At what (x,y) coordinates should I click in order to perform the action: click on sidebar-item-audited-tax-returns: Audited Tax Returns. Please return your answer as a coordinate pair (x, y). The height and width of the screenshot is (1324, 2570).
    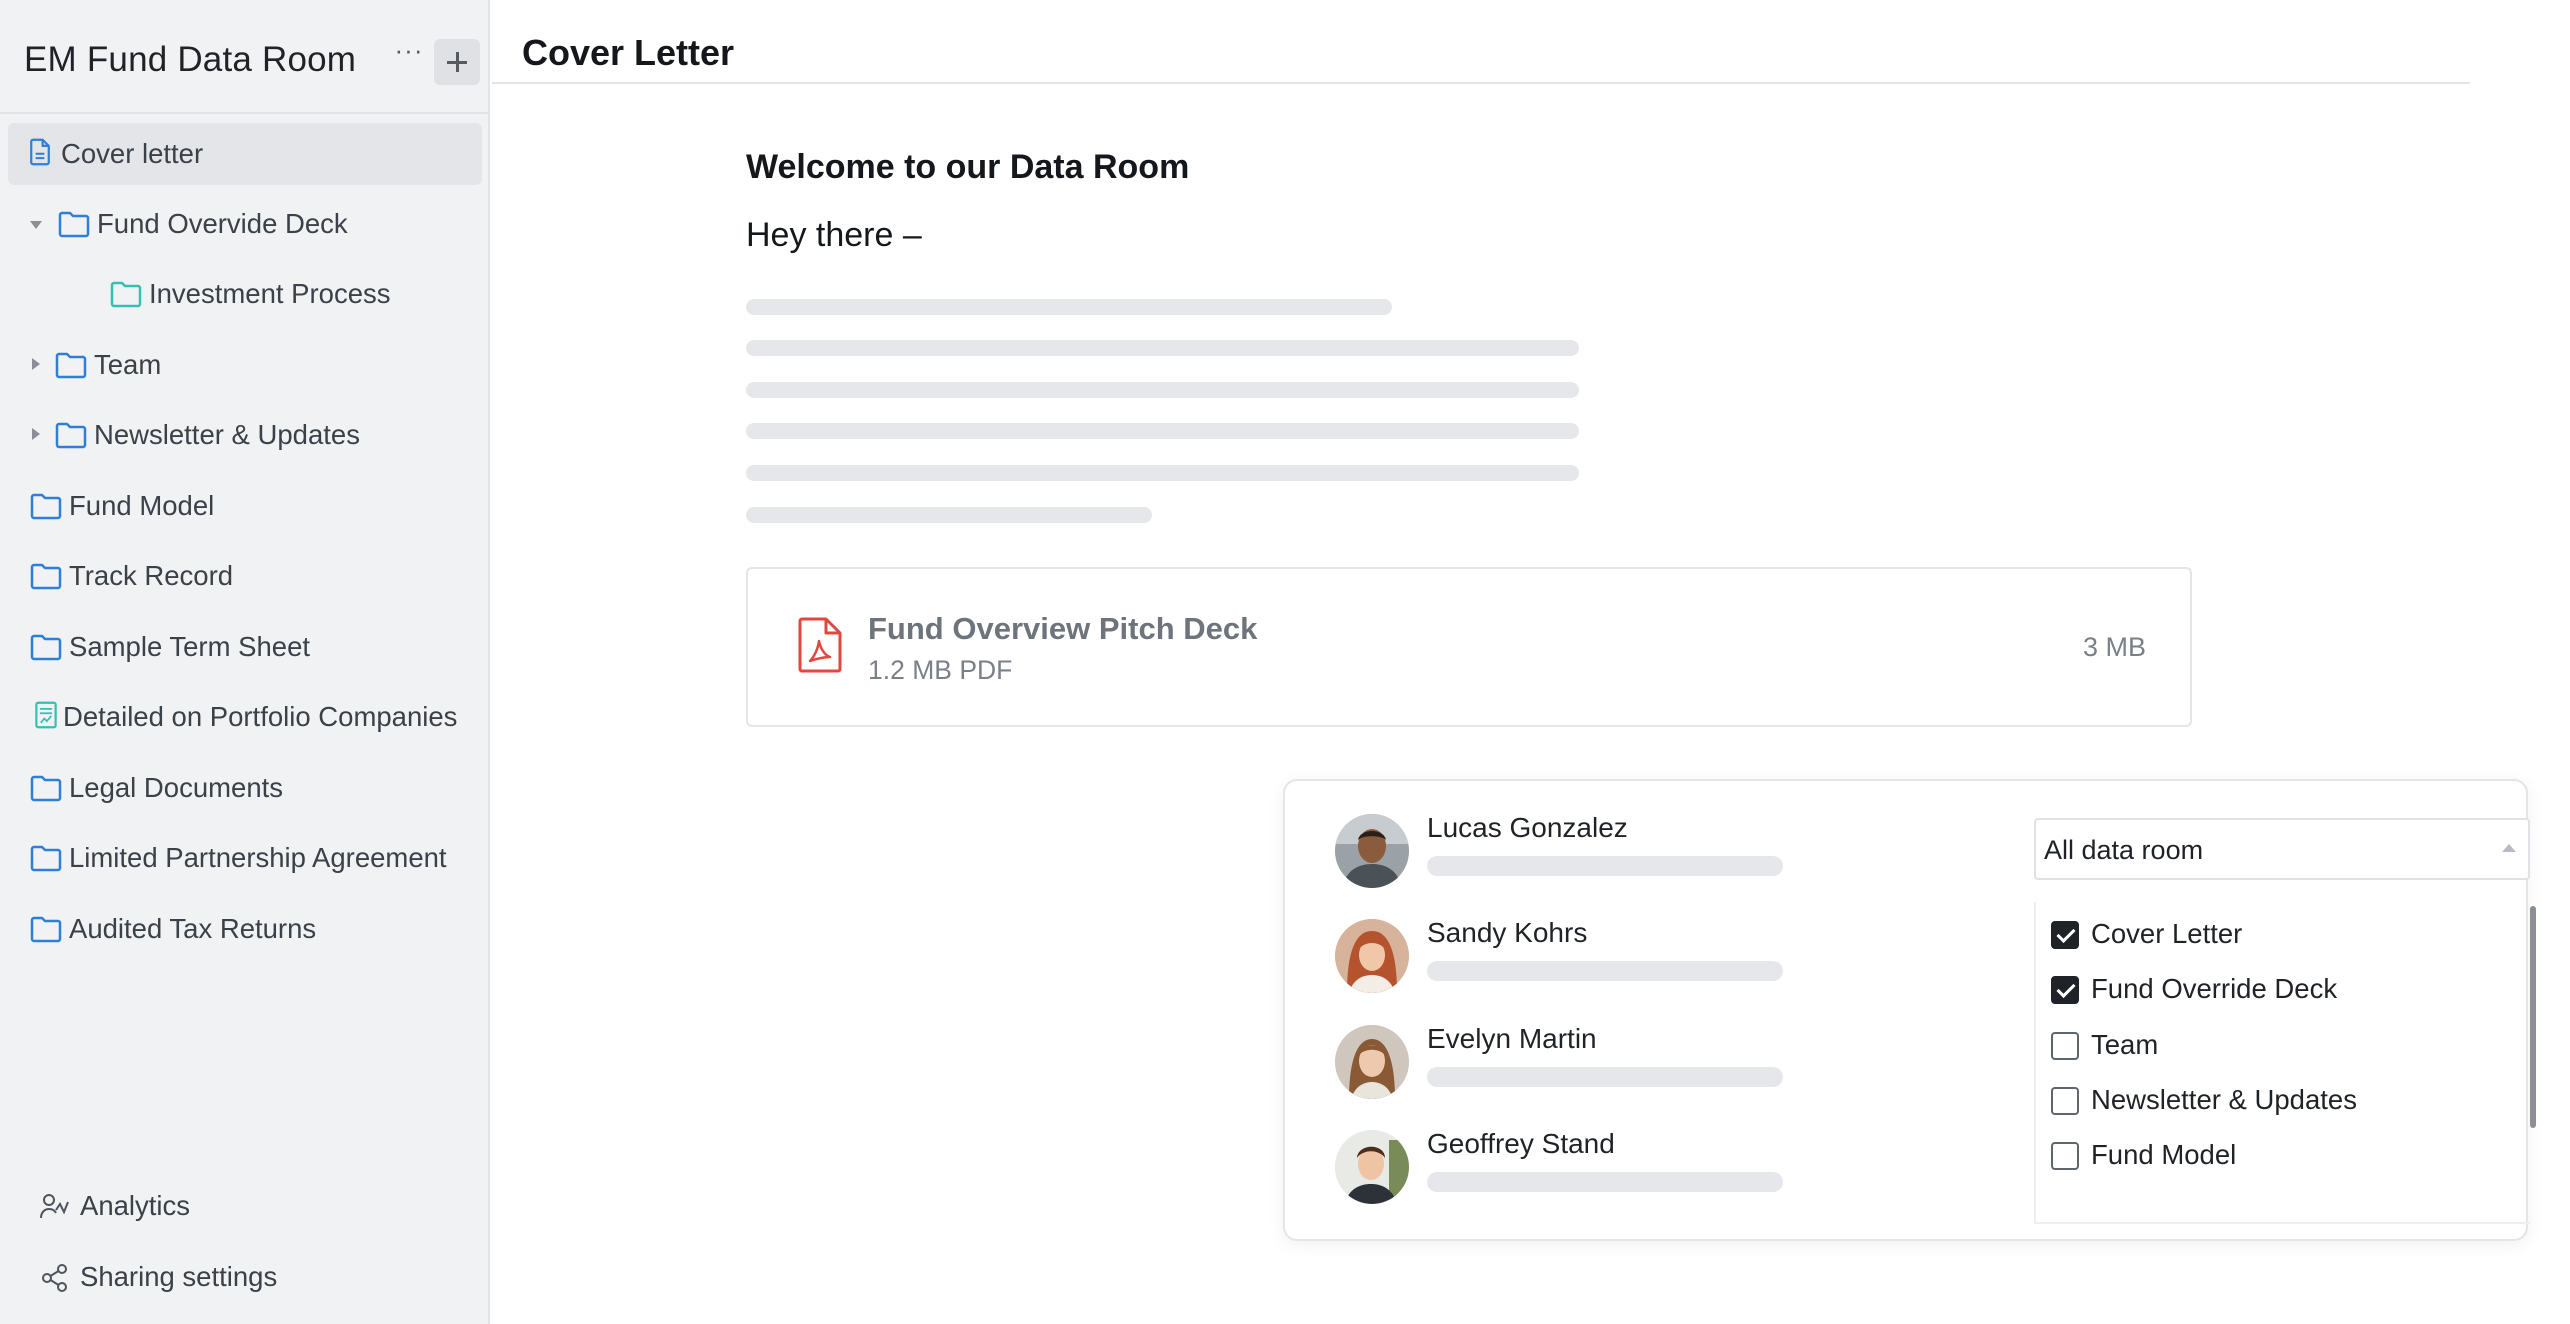
    Looking at the image, I should click on (245, 929).